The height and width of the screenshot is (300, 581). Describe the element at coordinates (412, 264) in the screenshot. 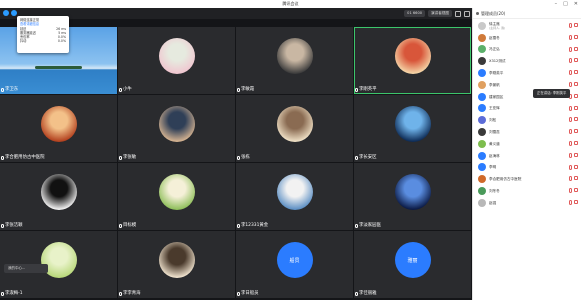

I see `video-tile: 雅丽 李佳丽雅` at that location.